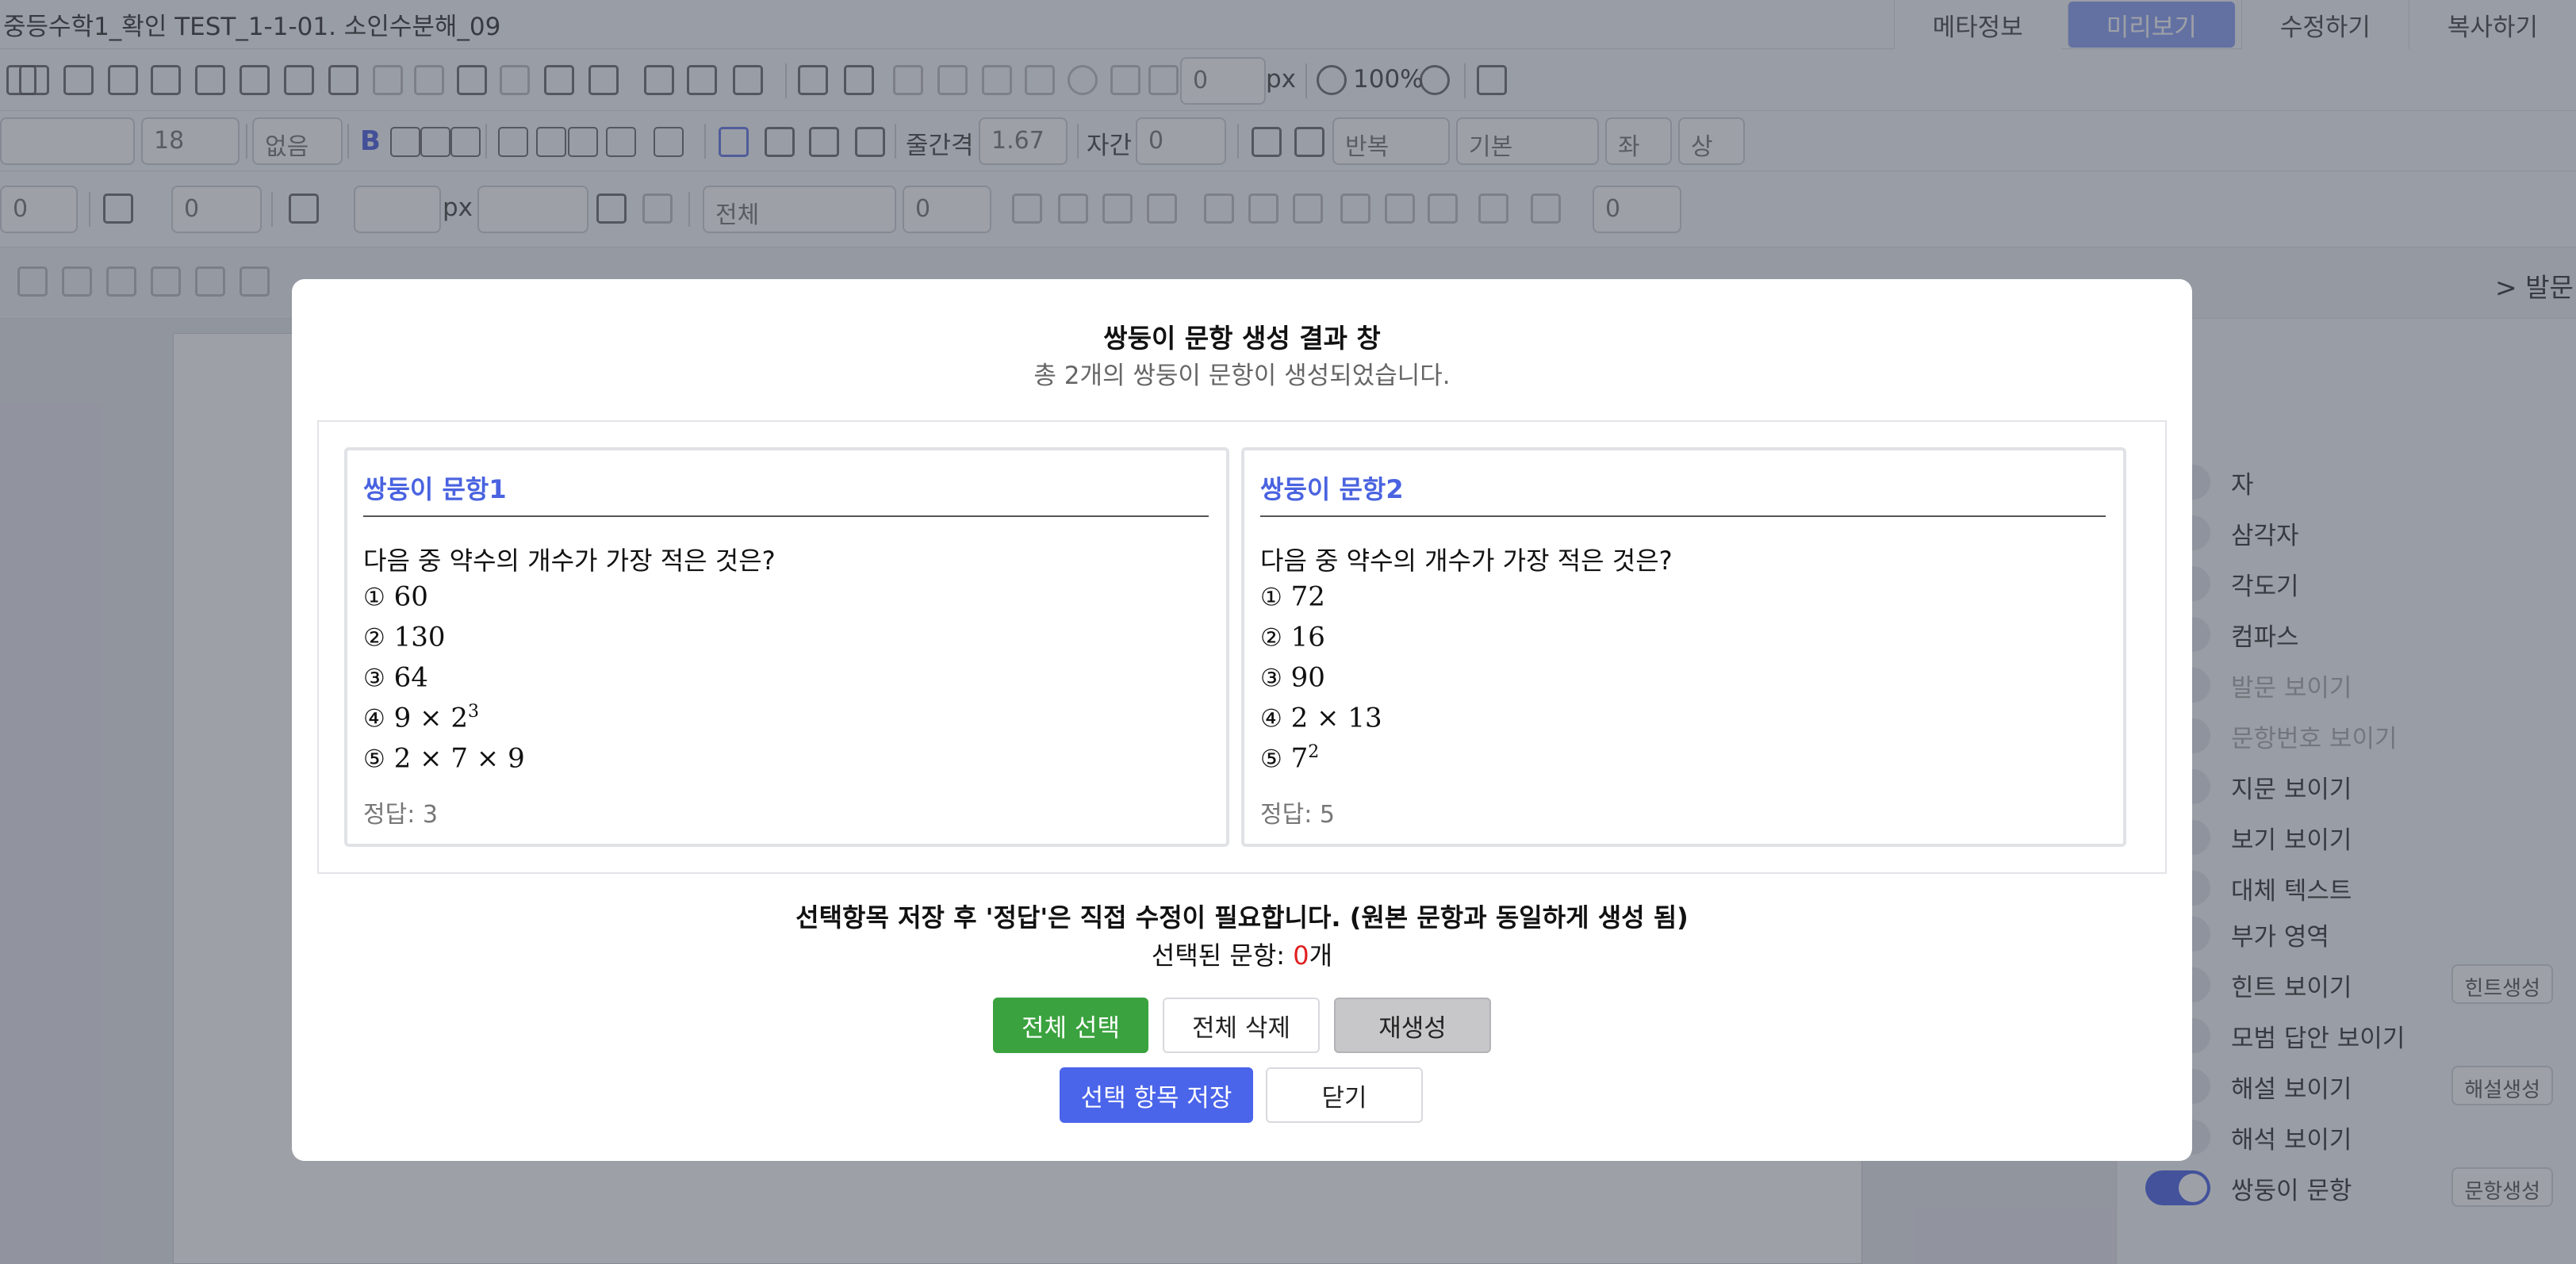 The image size is (2576, 1264). I want to click on answer-text: 정답: 3, so click(401, 815).